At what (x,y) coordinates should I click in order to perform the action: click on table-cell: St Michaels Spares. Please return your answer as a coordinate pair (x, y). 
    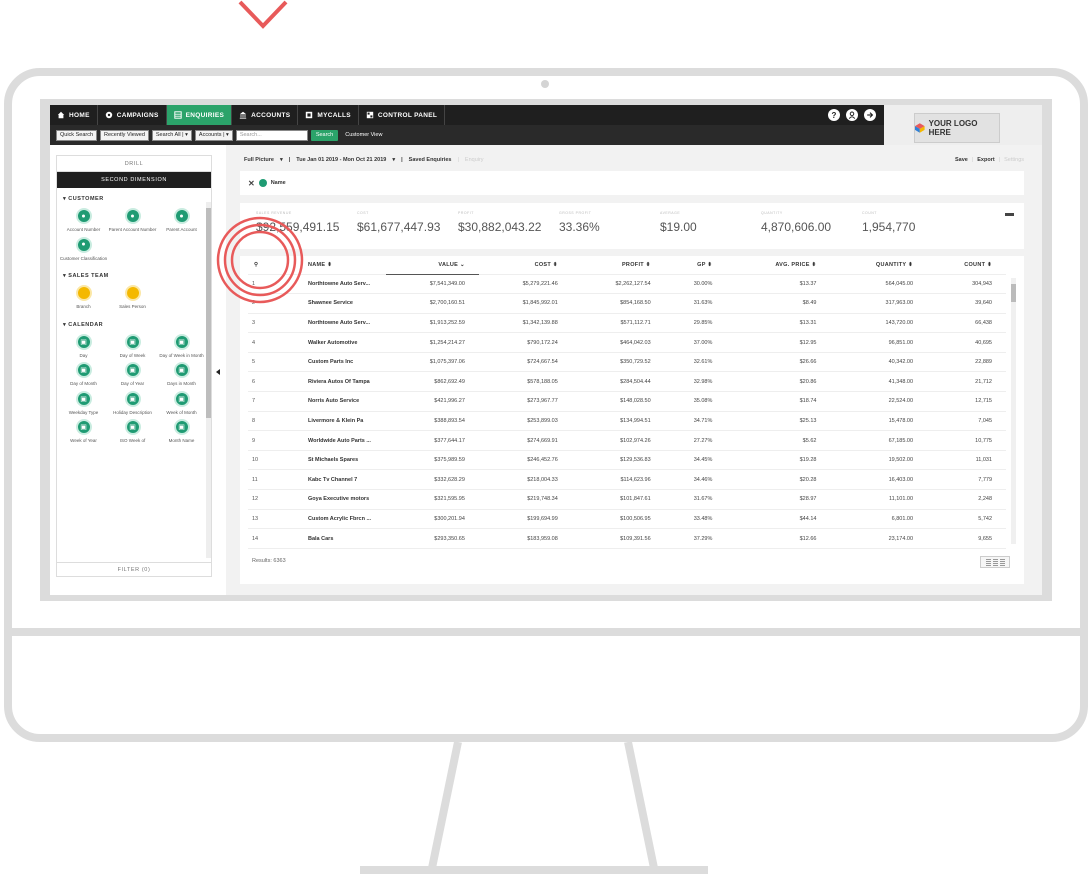
    Looking at the image, I should click on (344, 460).